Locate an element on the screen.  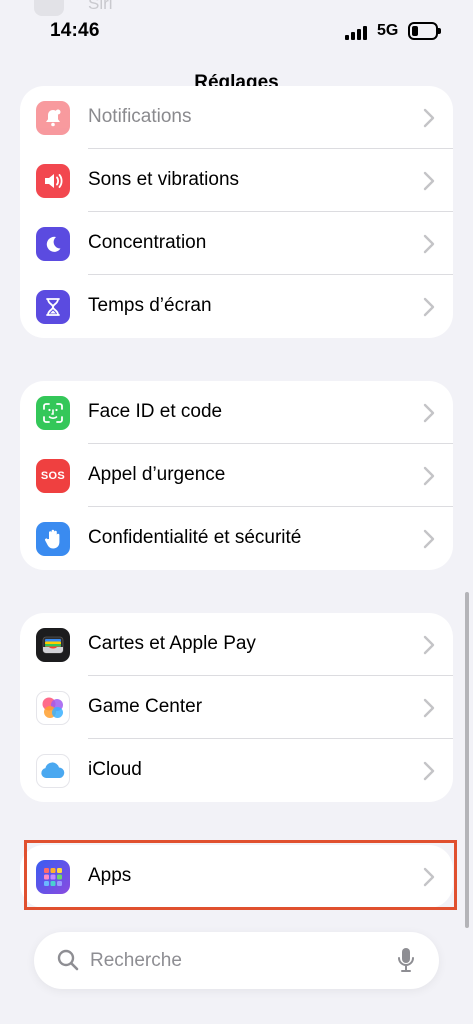
moon-icon is located at coordinates (53, 244).